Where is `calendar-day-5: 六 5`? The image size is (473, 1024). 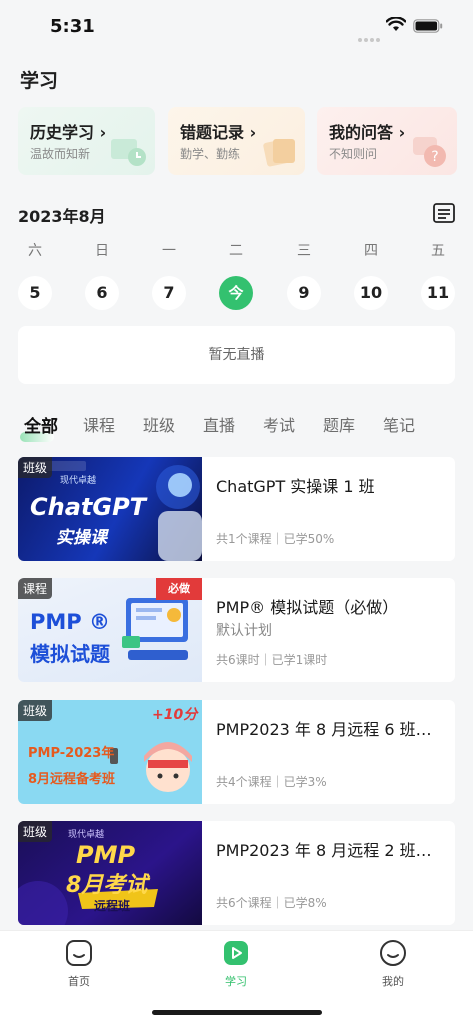 calendar-day-5: 六 5 is located at coordinates (35, 275).